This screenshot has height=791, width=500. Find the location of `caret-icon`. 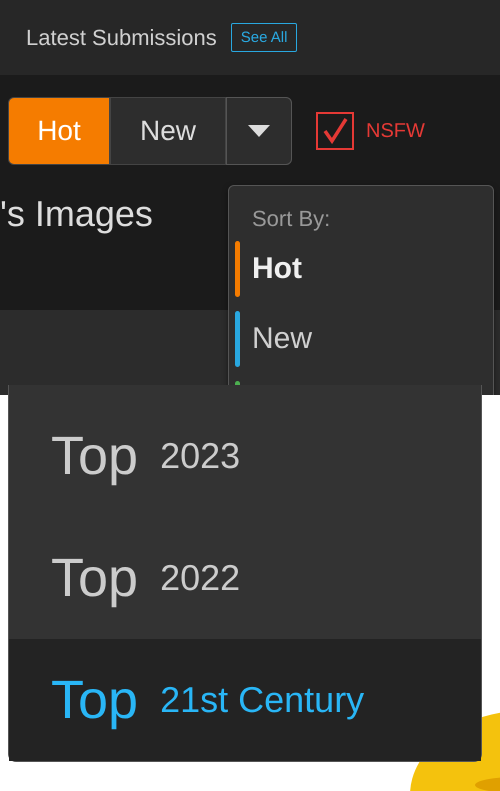

caret-icon is located at coordinates (259, 131).